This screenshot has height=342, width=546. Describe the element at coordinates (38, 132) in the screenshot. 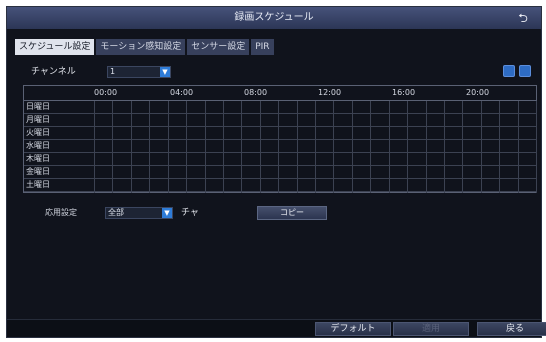

I see `day-label: 火曜日` at that location.